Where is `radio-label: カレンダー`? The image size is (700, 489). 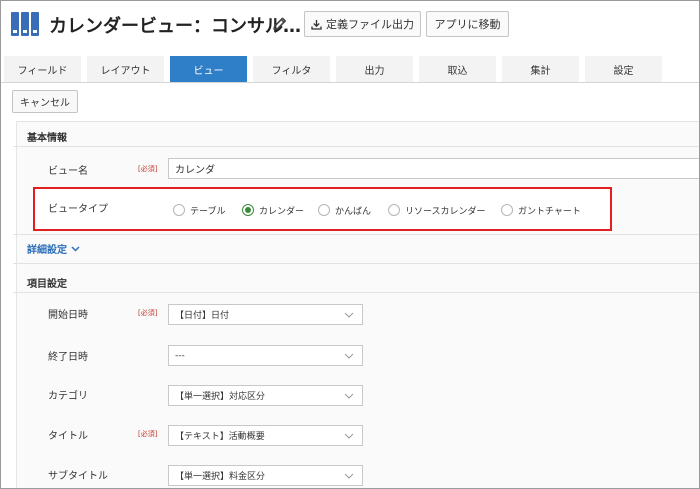
radio-label: カレンダー is located at coordinates (282, 211).